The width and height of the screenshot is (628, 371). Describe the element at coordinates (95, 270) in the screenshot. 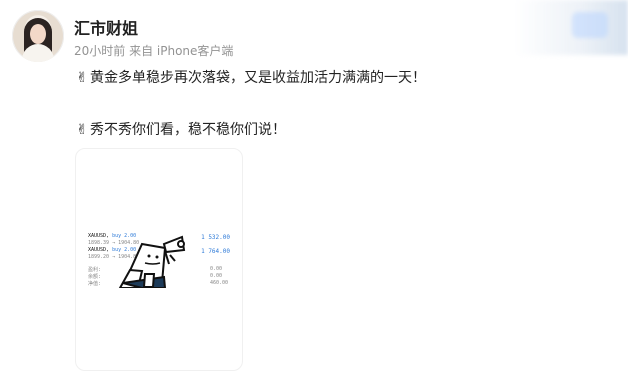

I see `trade-footer-left-1: 盈利:` at that location.